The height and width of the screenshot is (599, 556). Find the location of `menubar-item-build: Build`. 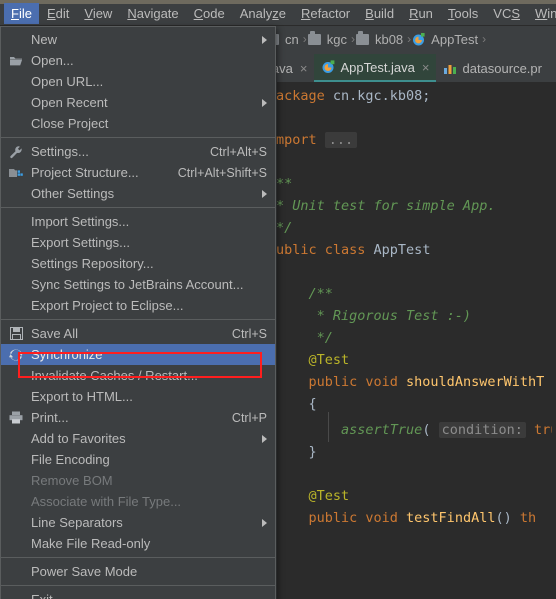

menubar-item-build: Build is located at coordinates (379, 13).